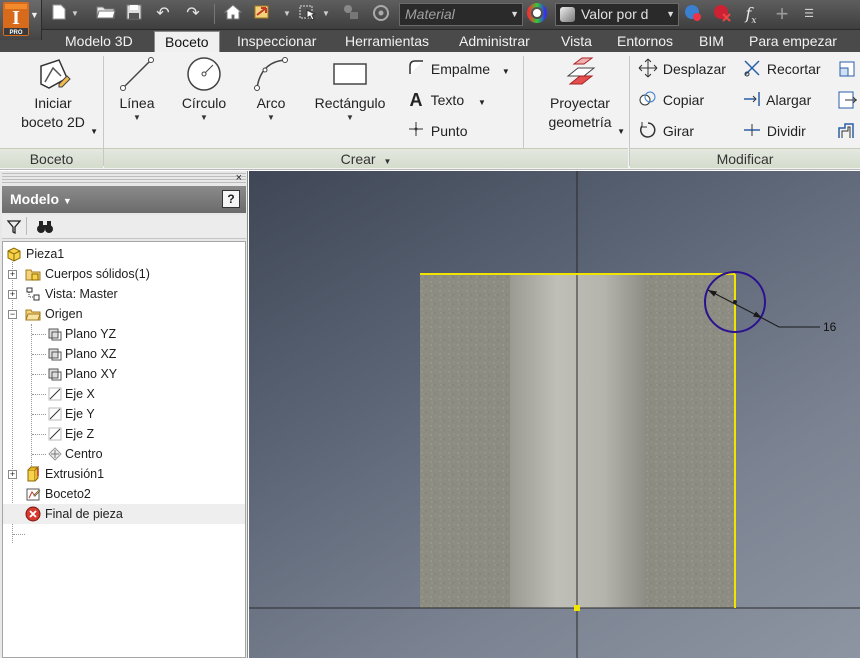  Describe the element at coordinates (847, 100) in the screenshot. I see `stretch-icon` at that location.